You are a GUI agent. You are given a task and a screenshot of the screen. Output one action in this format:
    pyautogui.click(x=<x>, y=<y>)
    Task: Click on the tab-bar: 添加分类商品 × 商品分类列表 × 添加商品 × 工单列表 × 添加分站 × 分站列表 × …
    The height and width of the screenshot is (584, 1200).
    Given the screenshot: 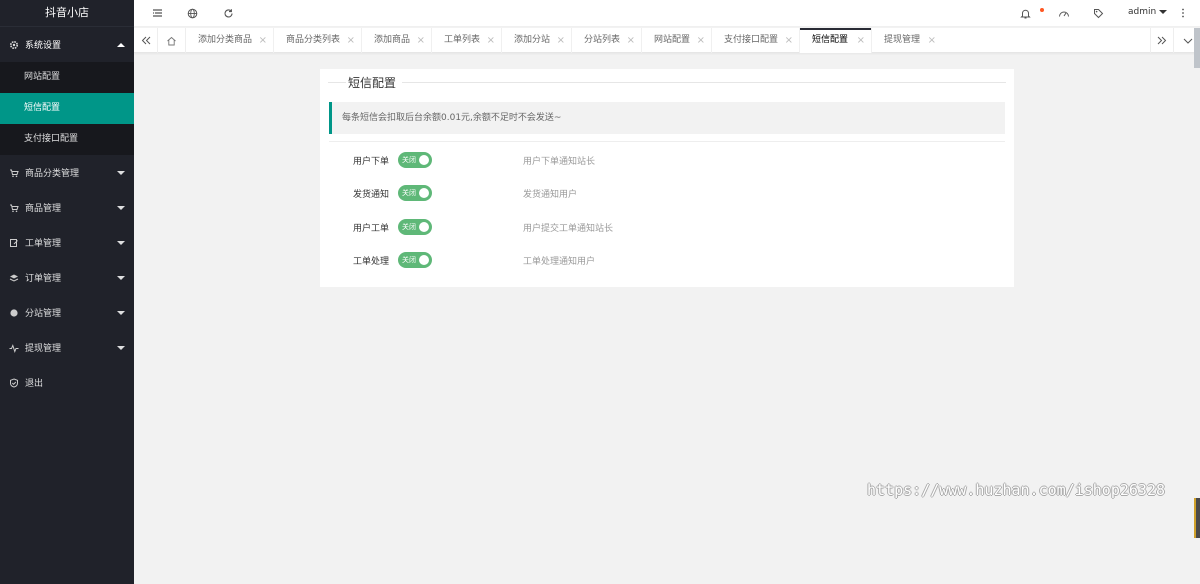 What is the action you would take?
    pyautogui.click(x=667, y=40)
    